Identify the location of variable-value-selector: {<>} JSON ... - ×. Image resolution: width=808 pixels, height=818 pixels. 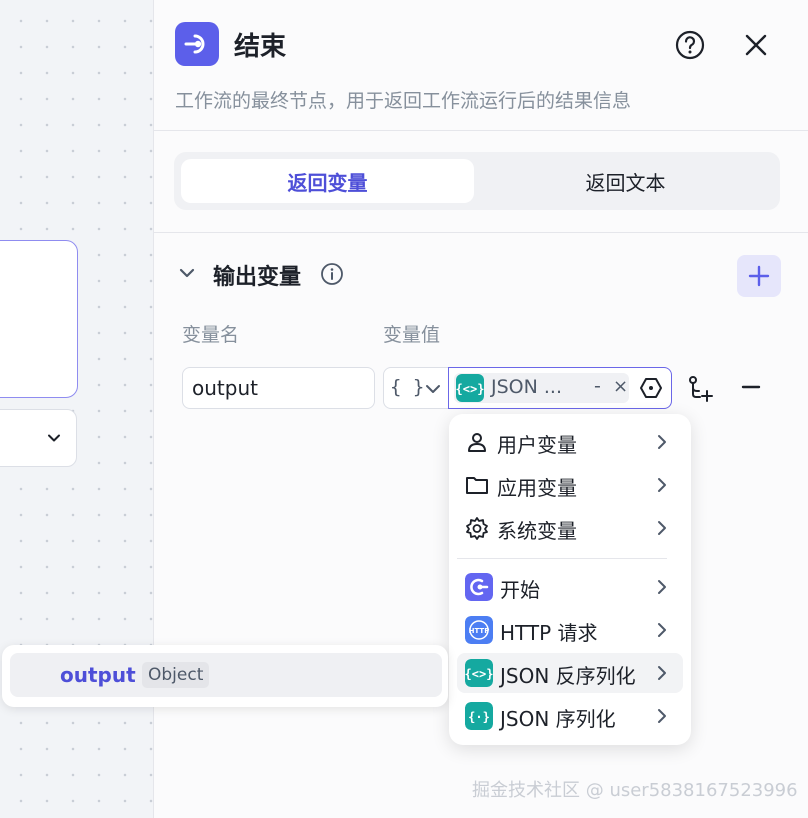
(560, 388).